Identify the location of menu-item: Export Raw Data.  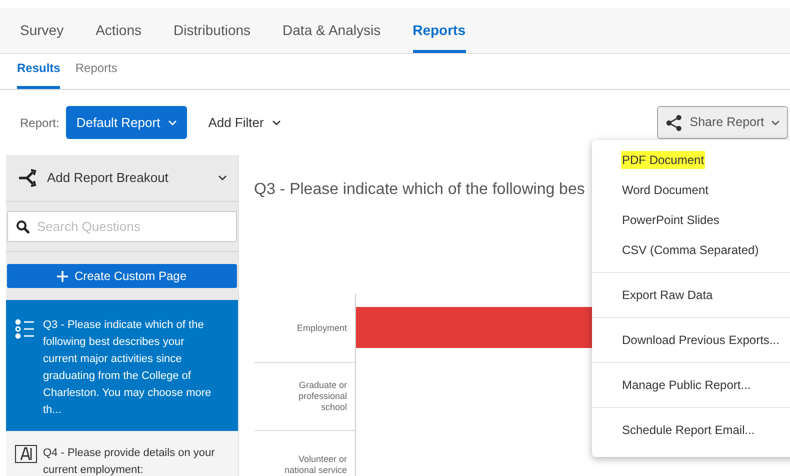
(667, 295).